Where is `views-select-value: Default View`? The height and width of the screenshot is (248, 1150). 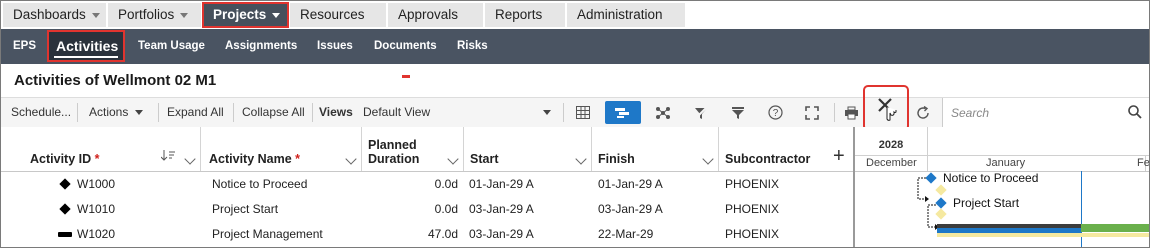
views-select-value: Default View is located at coordinates (397, 112).